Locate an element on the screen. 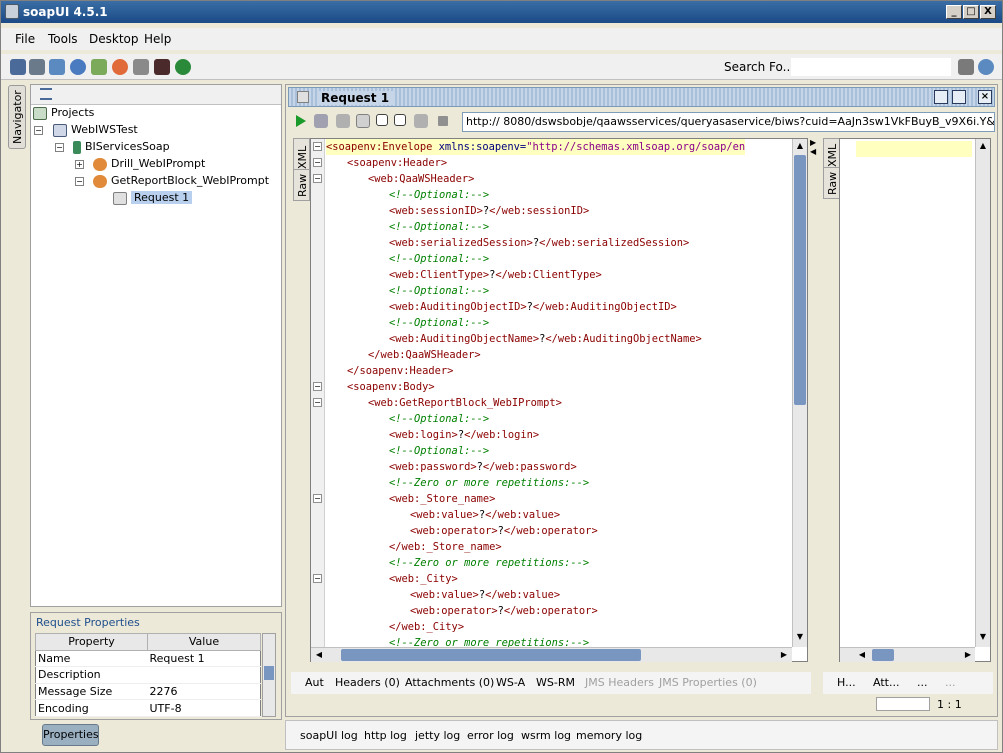  navigator-tab: Navigator is located at coordinates (17, 117).